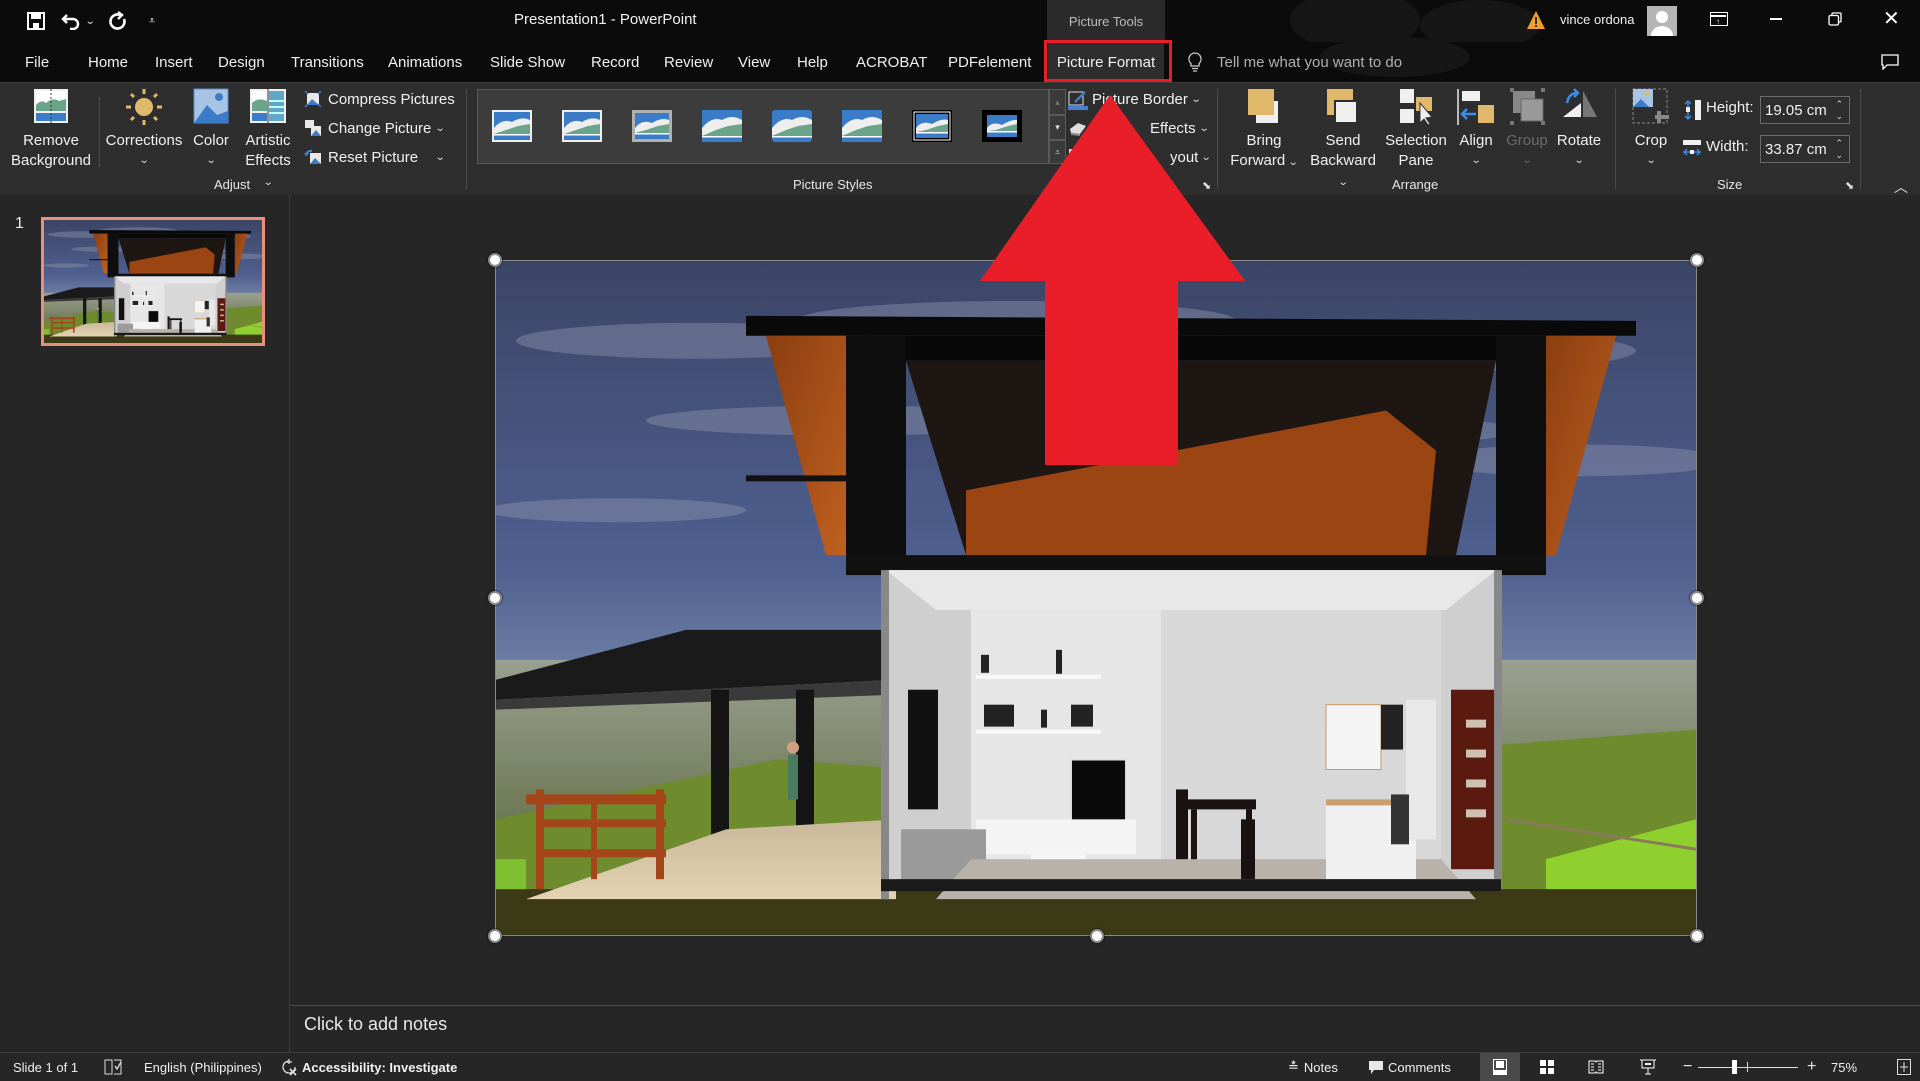 This screenshot has height=1081, width=1920. What do you see at coordinates (495, 598) in the screenshot?
I see `resize-handle-middle-left` at bounding box center [495, 598].